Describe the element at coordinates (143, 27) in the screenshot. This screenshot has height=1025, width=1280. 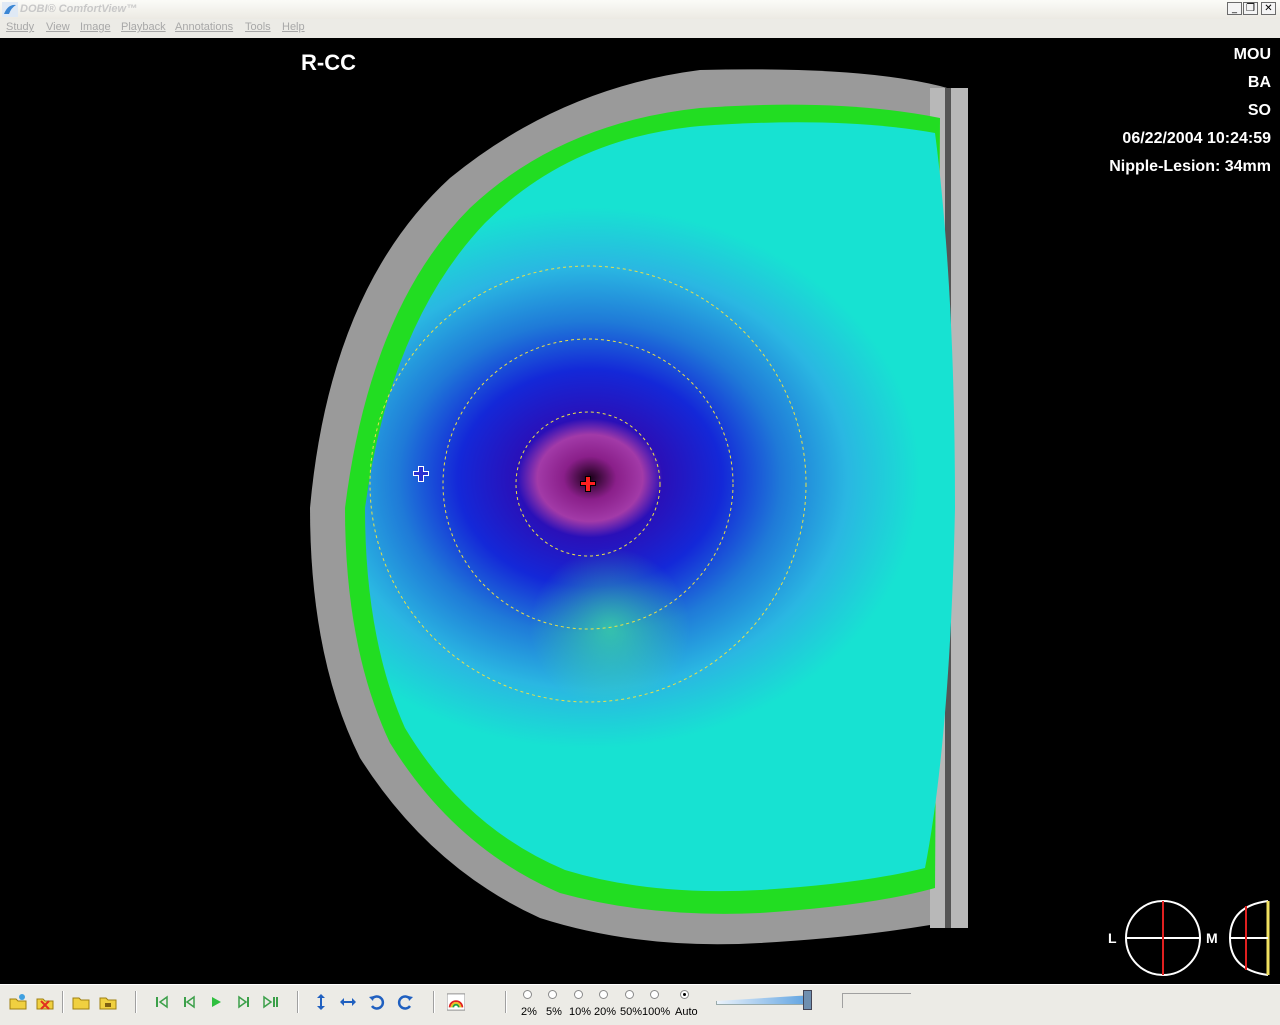
I see `menu-playback: Playback` at that location.